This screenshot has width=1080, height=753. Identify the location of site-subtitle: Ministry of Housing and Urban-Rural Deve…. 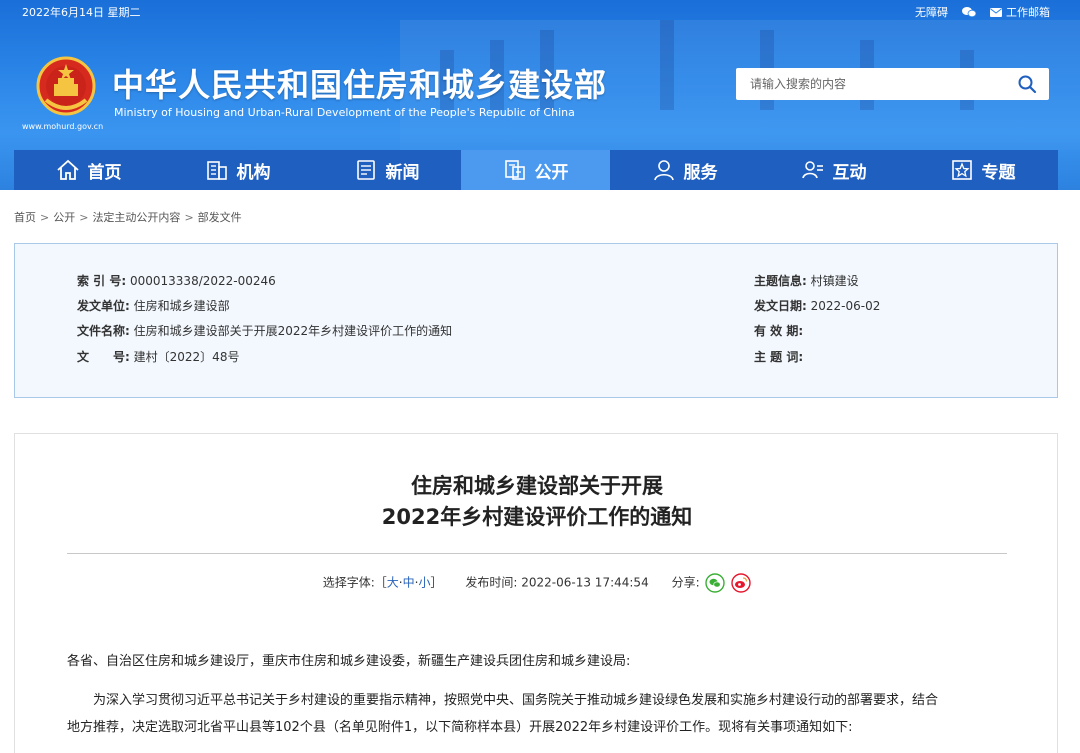
(344, 112).